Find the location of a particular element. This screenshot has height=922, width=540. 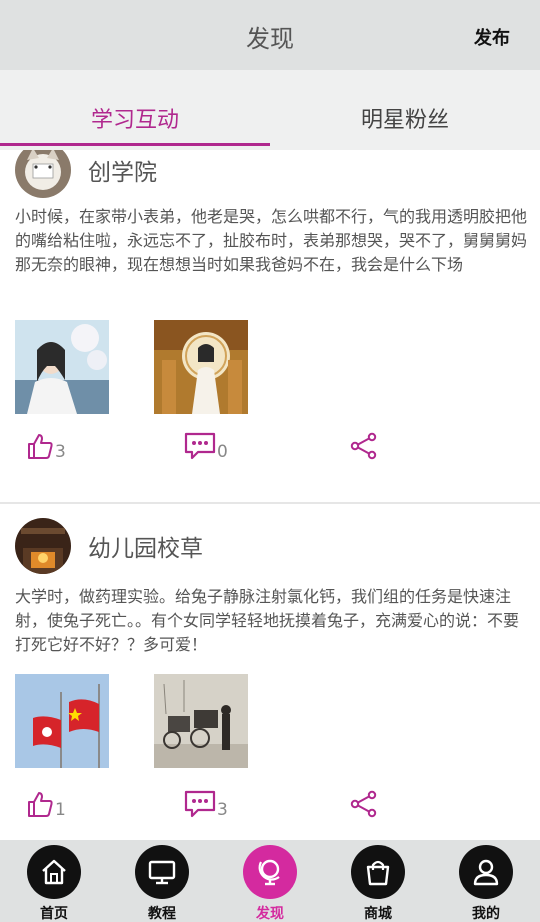

user-icon is located at coordinates (486, 872).